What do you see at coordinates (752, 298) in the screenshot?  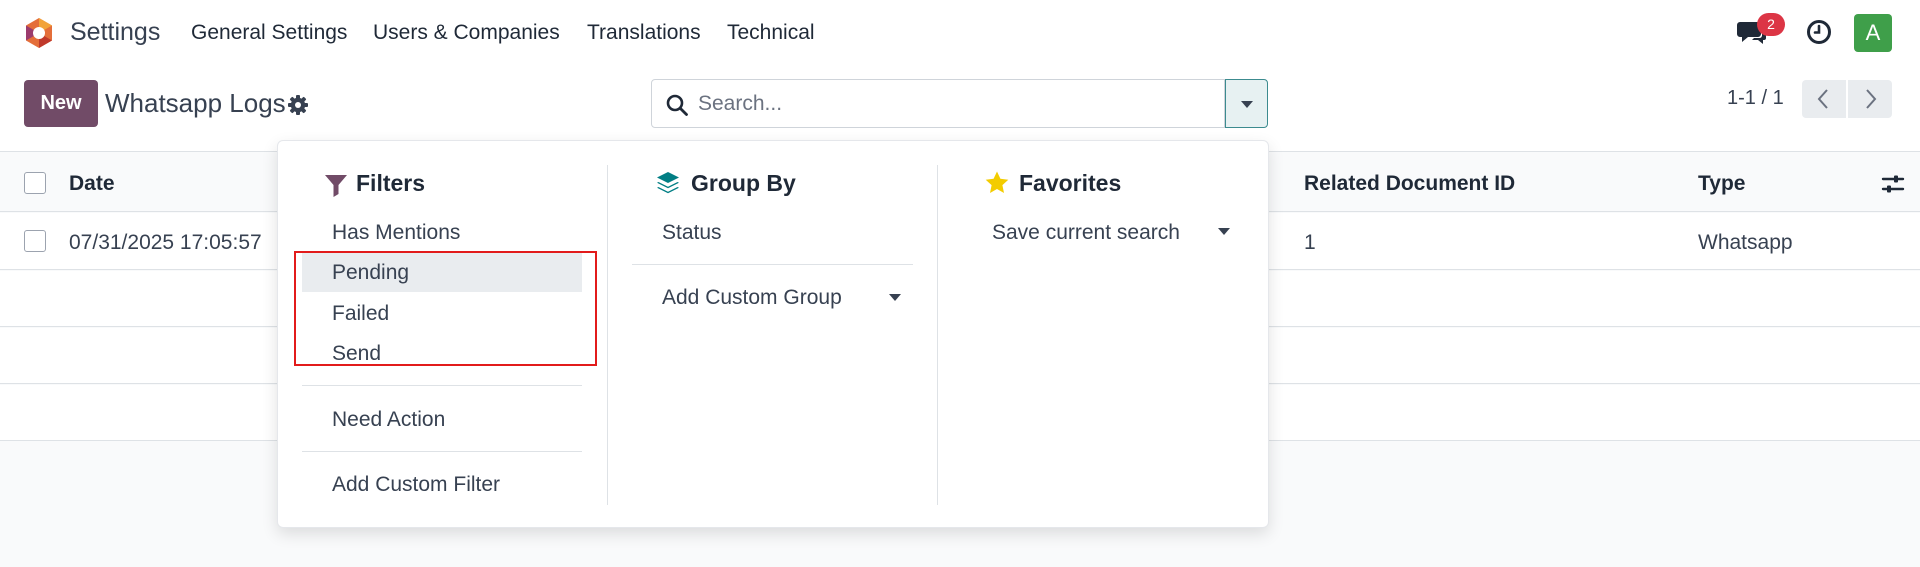 I see `add-custom-group-select: Add Custom Group` at bounding box center [752, 298].